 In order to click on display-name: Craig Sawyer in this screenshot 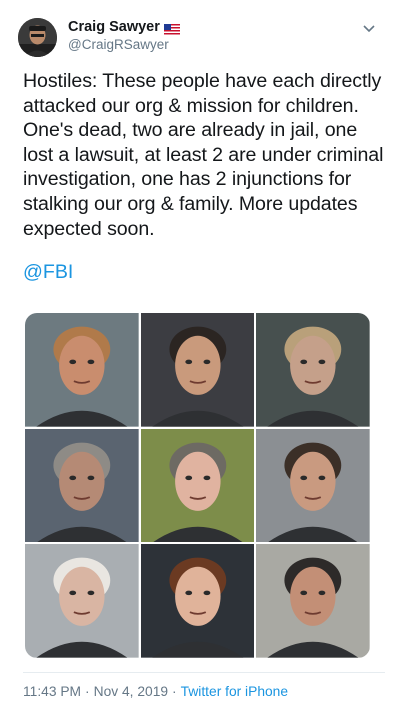, I will do `click(114, 27)`.